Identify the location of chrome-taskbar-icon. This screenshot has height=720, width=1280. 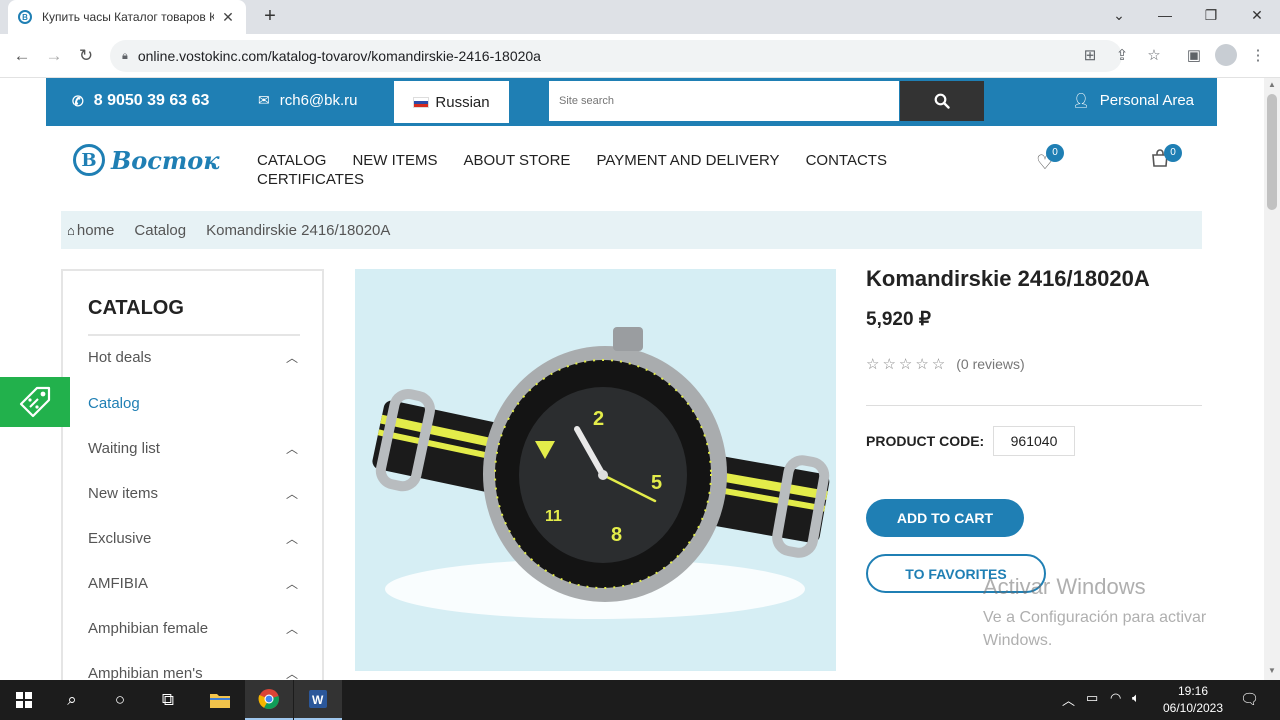
(269, 700).